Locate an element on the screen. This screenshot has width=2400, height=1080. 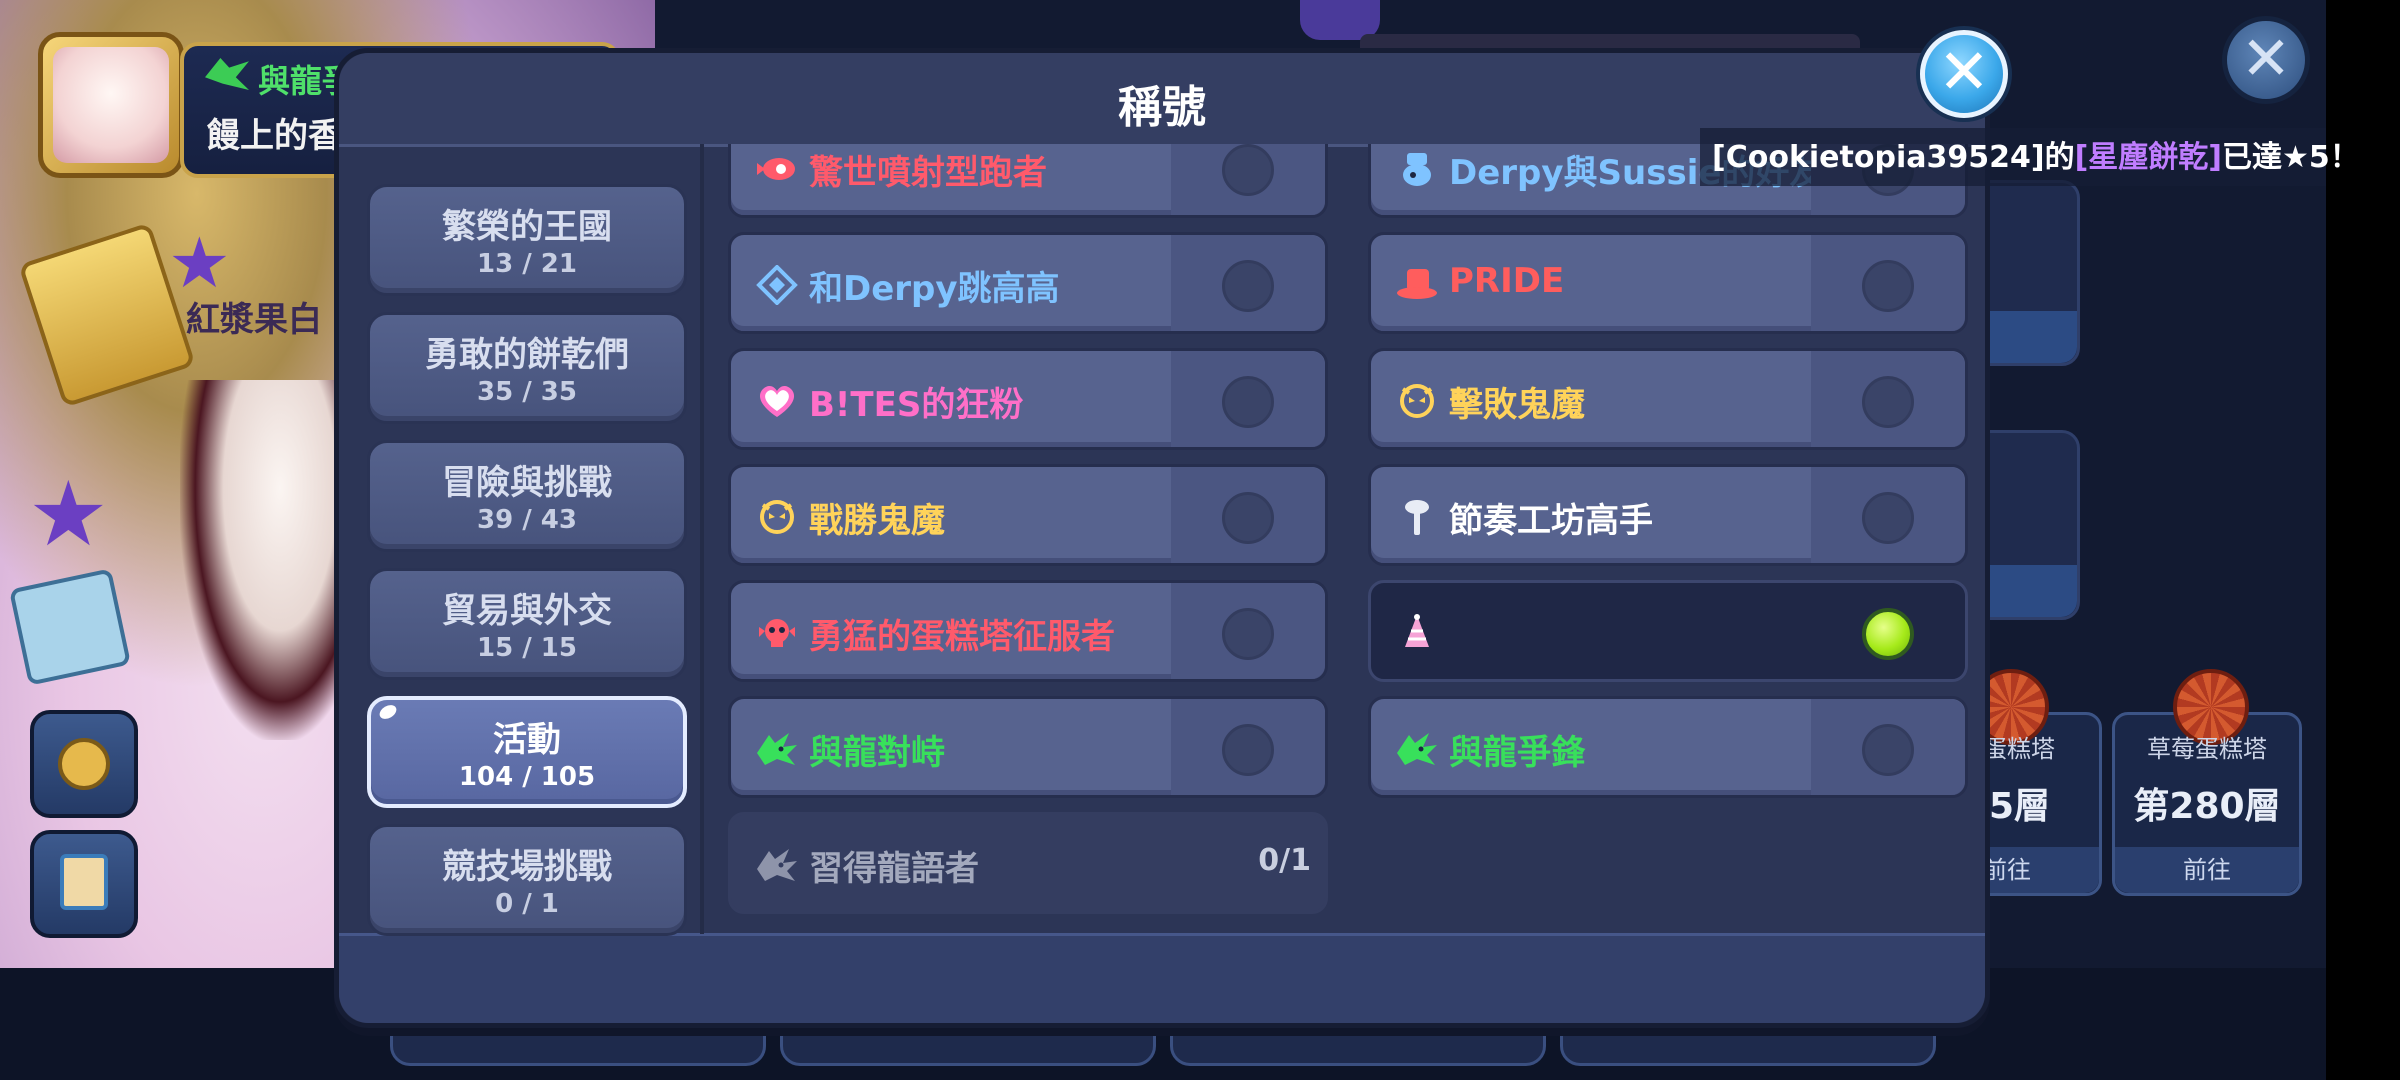
tower-name: 草莓蛋糕塔 is located at coordinates (2207, 749).